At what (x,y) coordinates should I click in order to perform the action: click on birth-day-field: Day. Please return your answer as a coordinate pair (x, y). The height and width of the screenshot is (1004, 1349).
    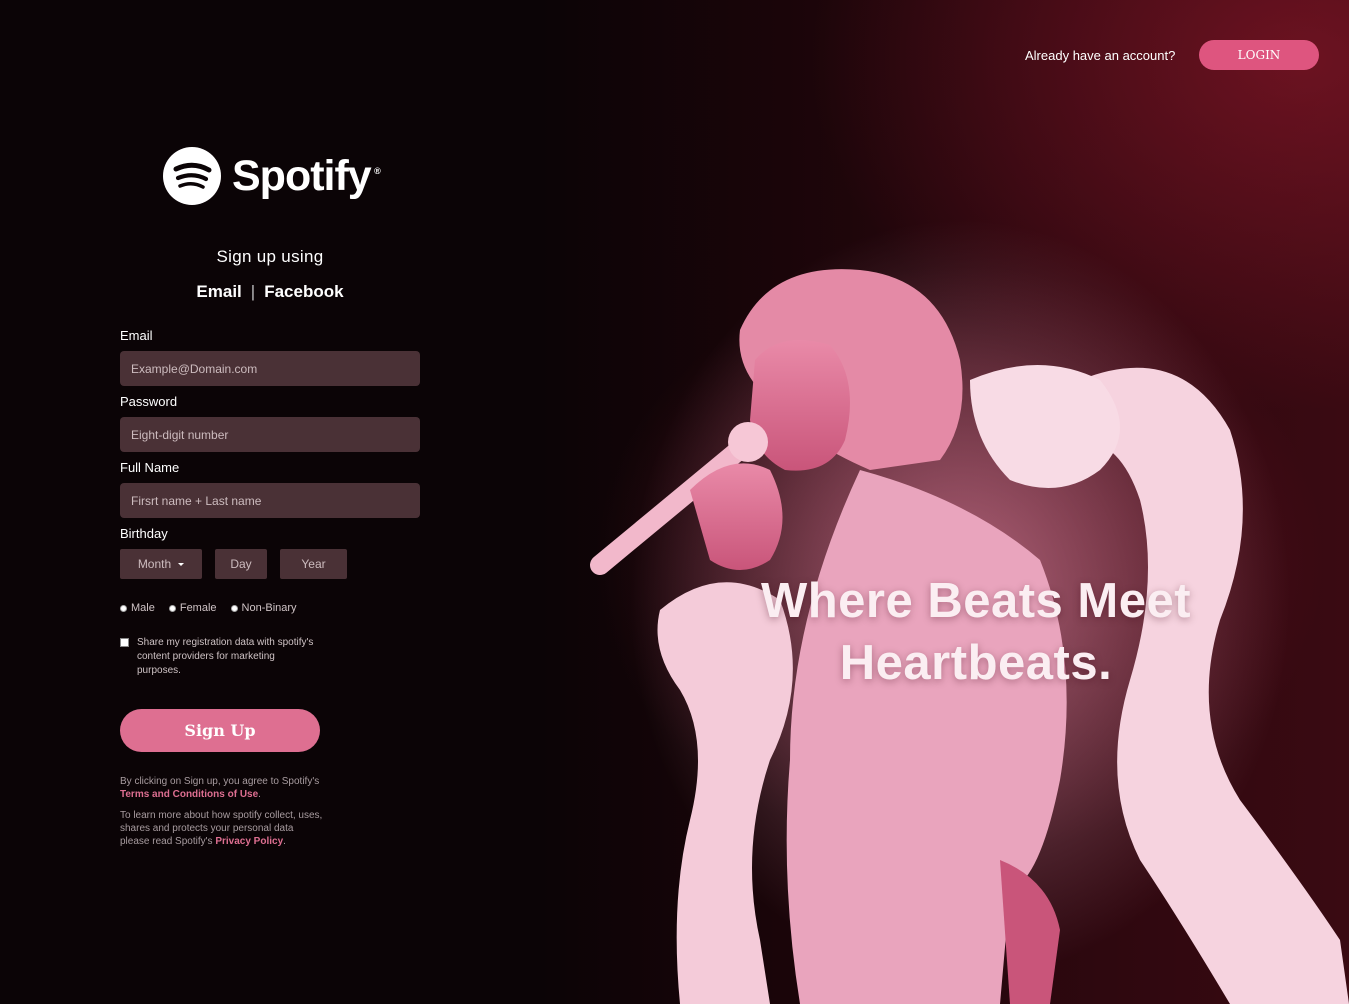
    Looking at the image, I should click on (241, 564).